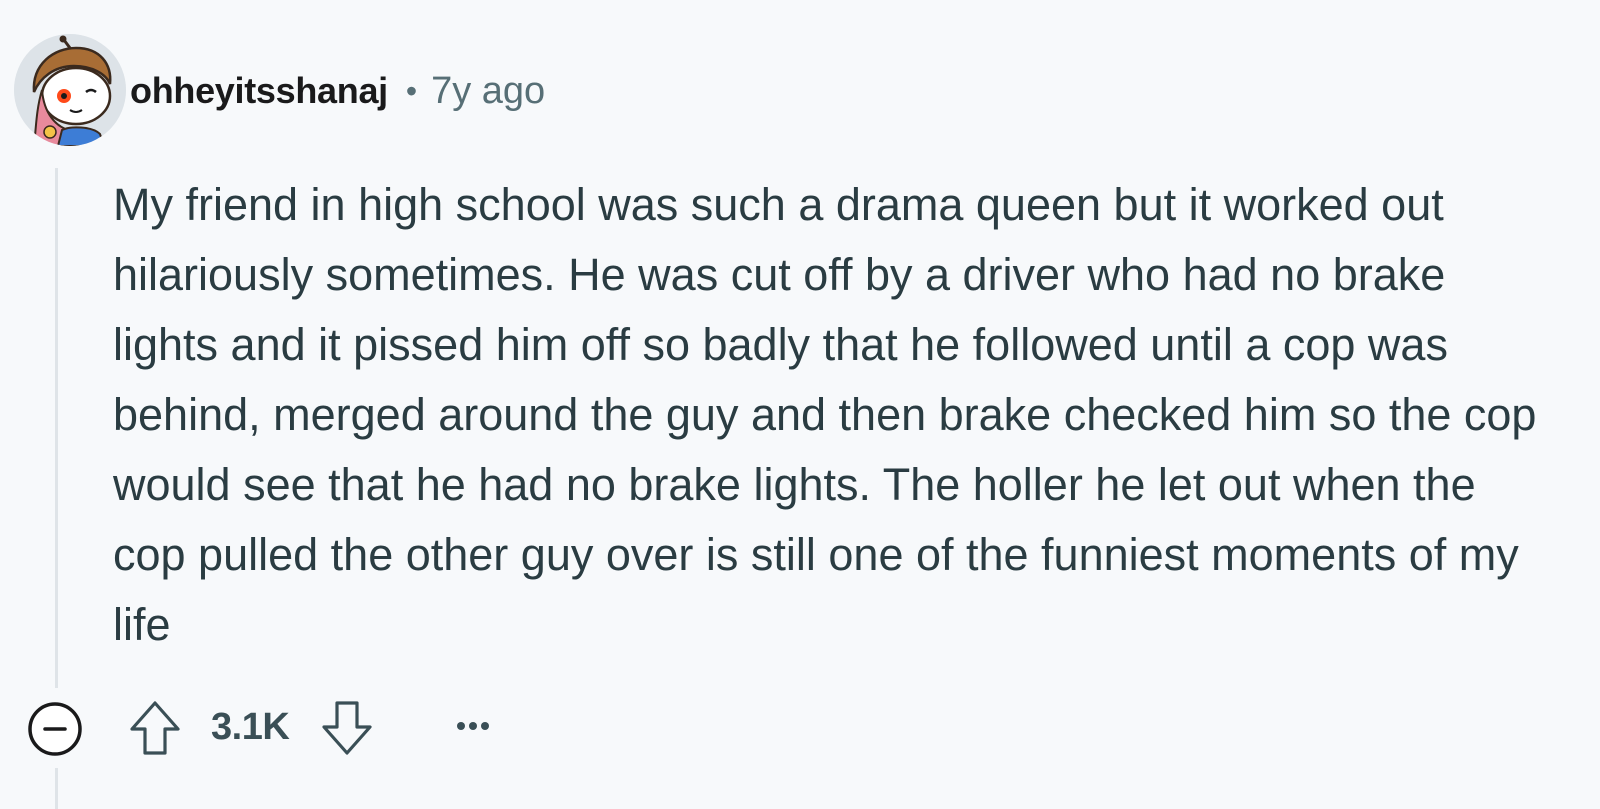 This screenshot has height=809, width=1600. What do you see at coordinates (300, 728) in the screenshot?
I see `comment-action-bar: 3.1K` at bounding box center [300, 728].